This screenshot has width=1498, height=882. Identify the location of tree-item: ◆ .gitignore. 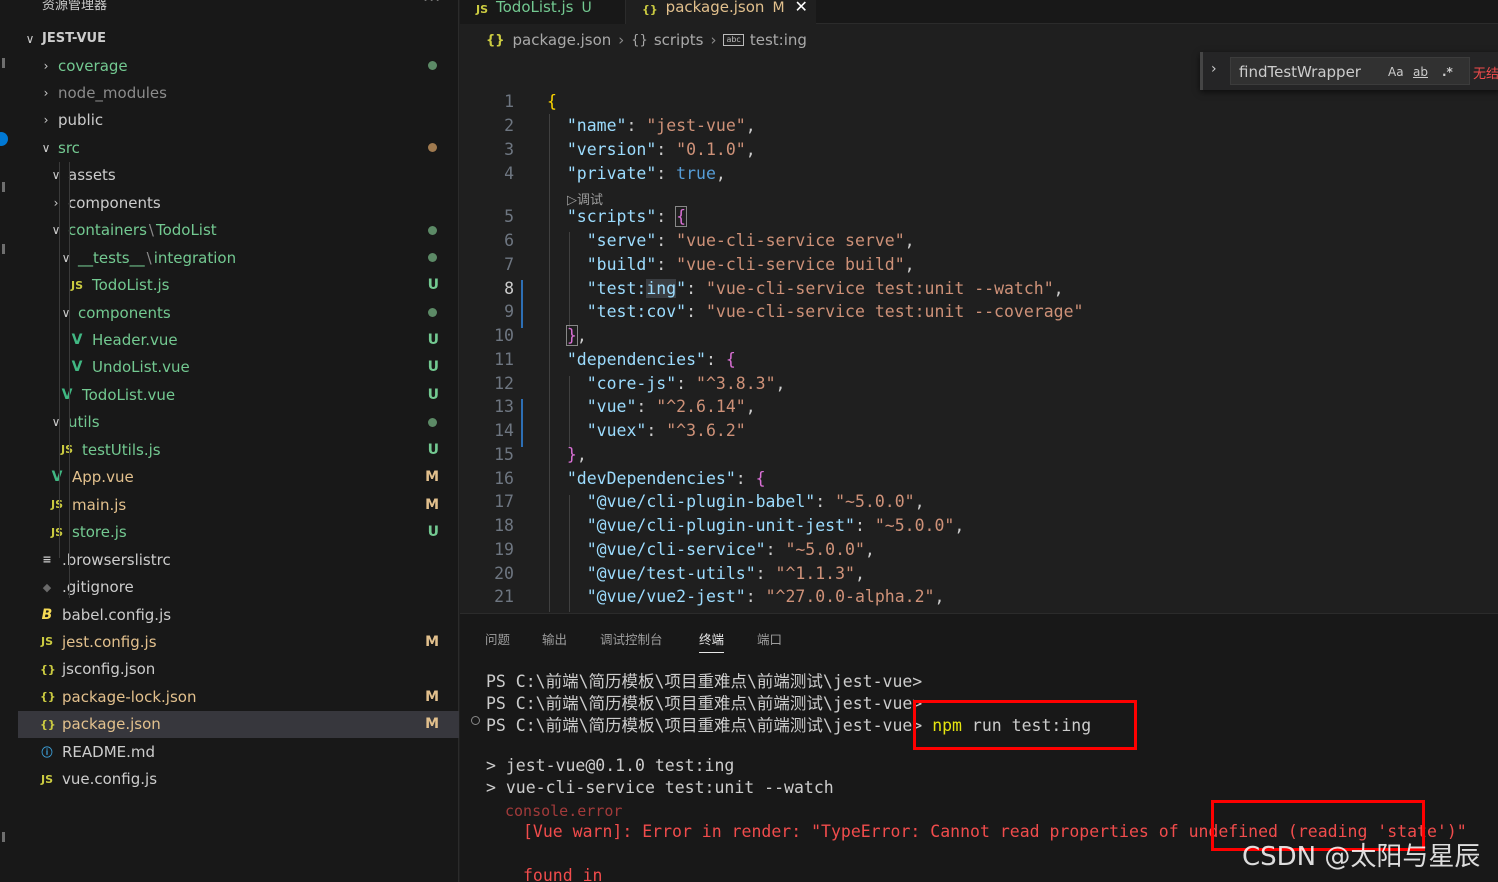
(238, 587).